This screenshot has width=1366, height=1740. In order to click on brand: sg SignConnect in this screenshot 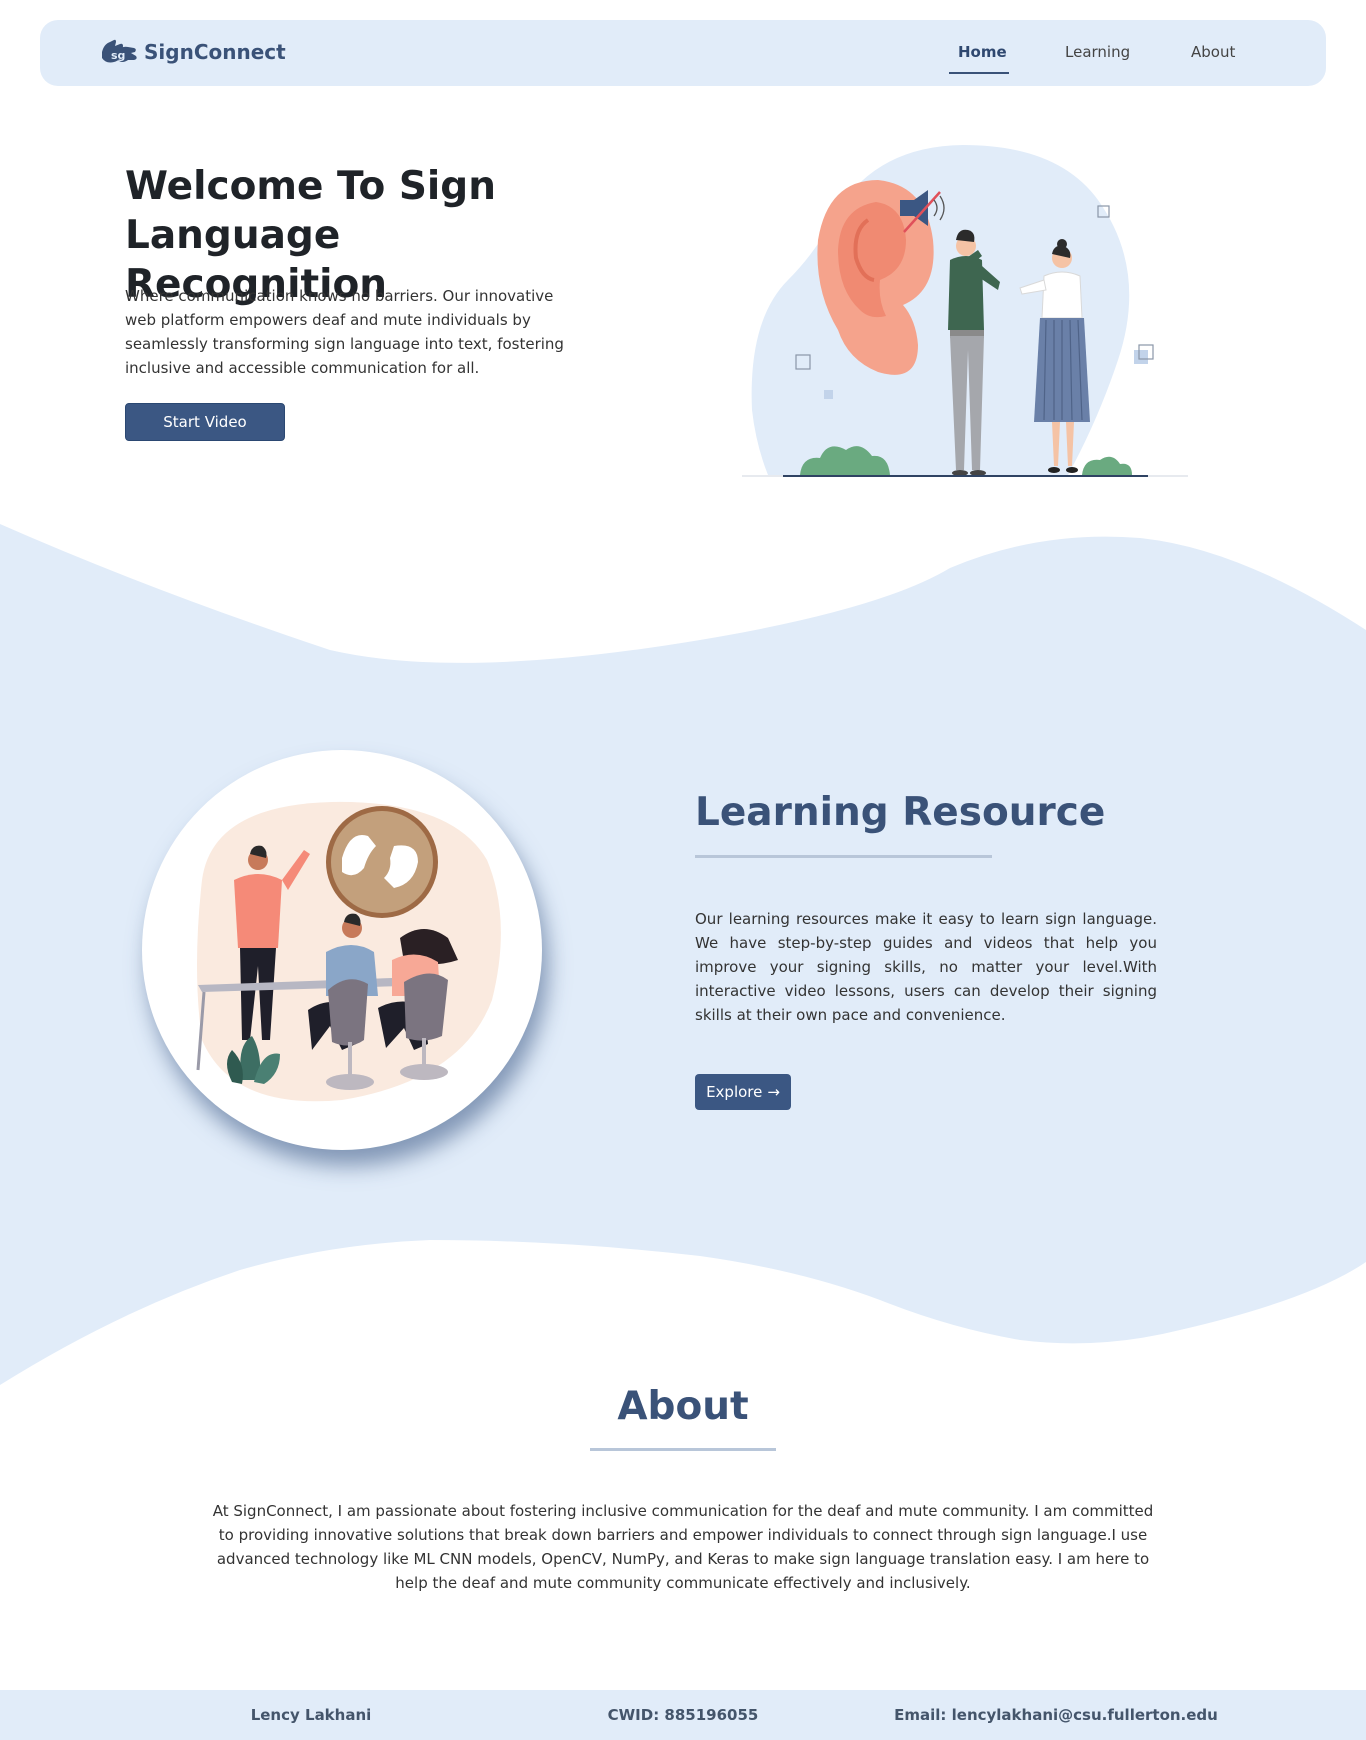, I will do `click(192, 52)`.